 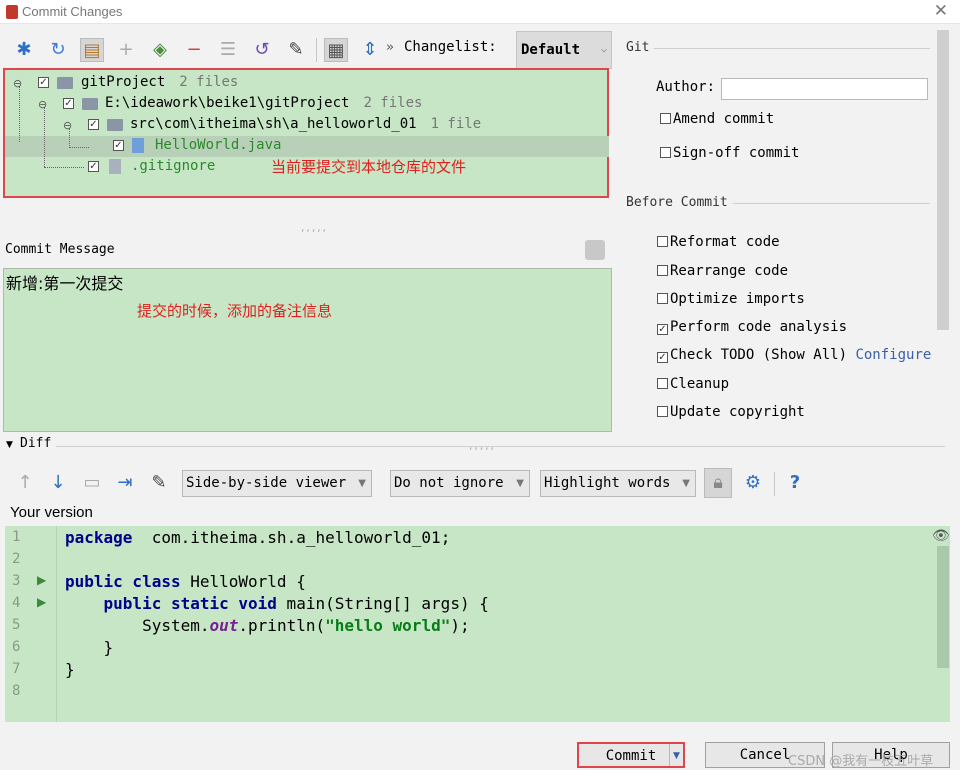 What do you see at coordinates (631, 755) in the screenshot?
I see `commit-button: Commit ▼` at bounding box center [631, 755].